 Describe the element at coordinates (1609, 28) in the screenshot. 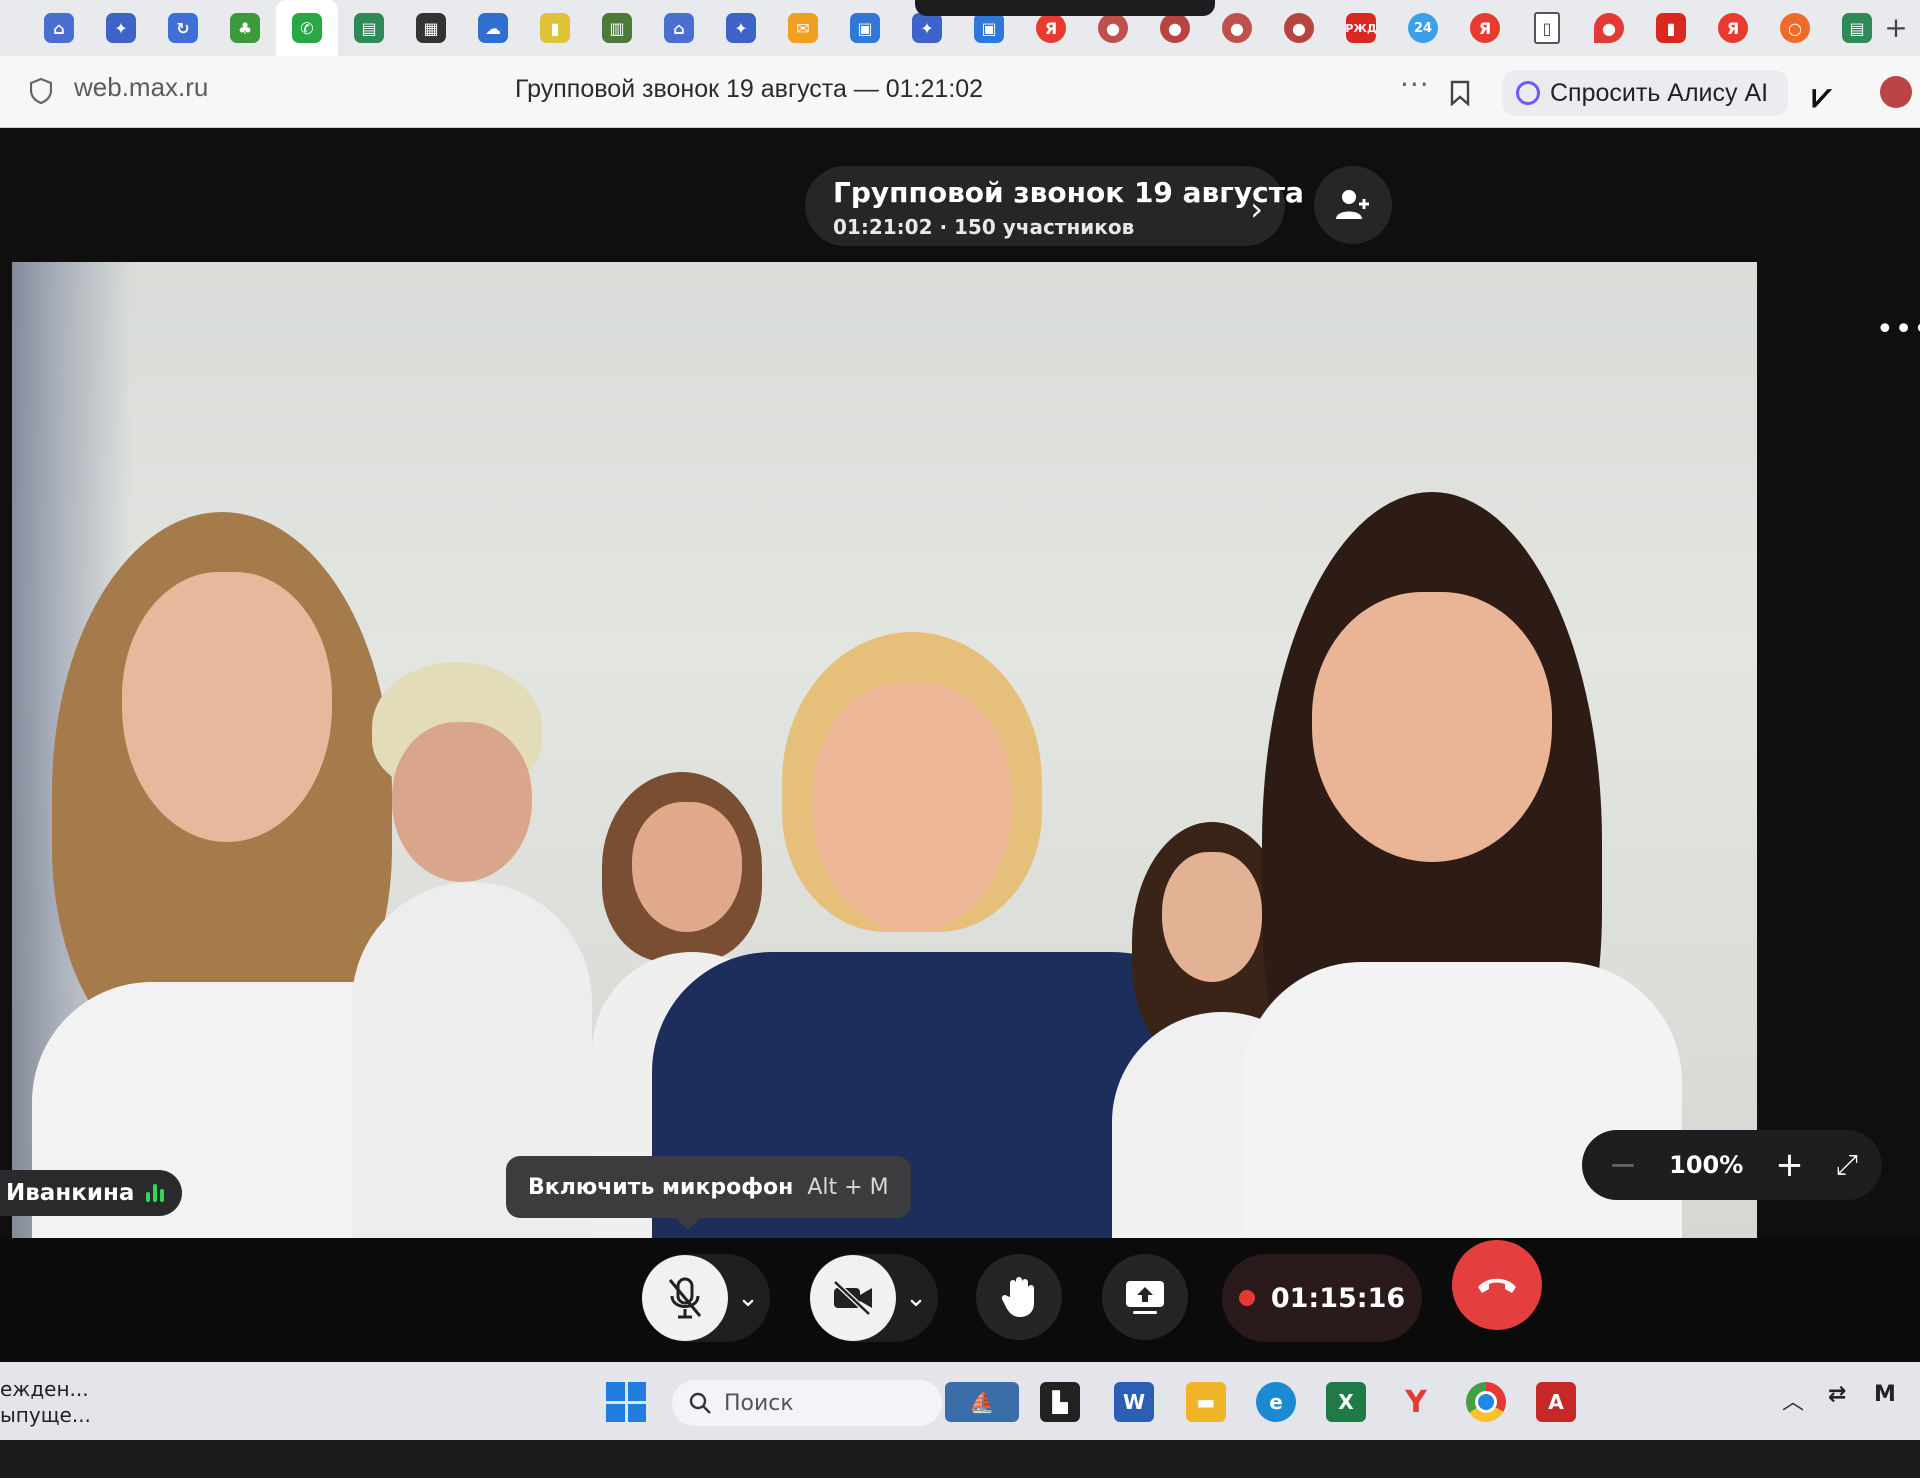

I see `location-icon: ●` at that location.